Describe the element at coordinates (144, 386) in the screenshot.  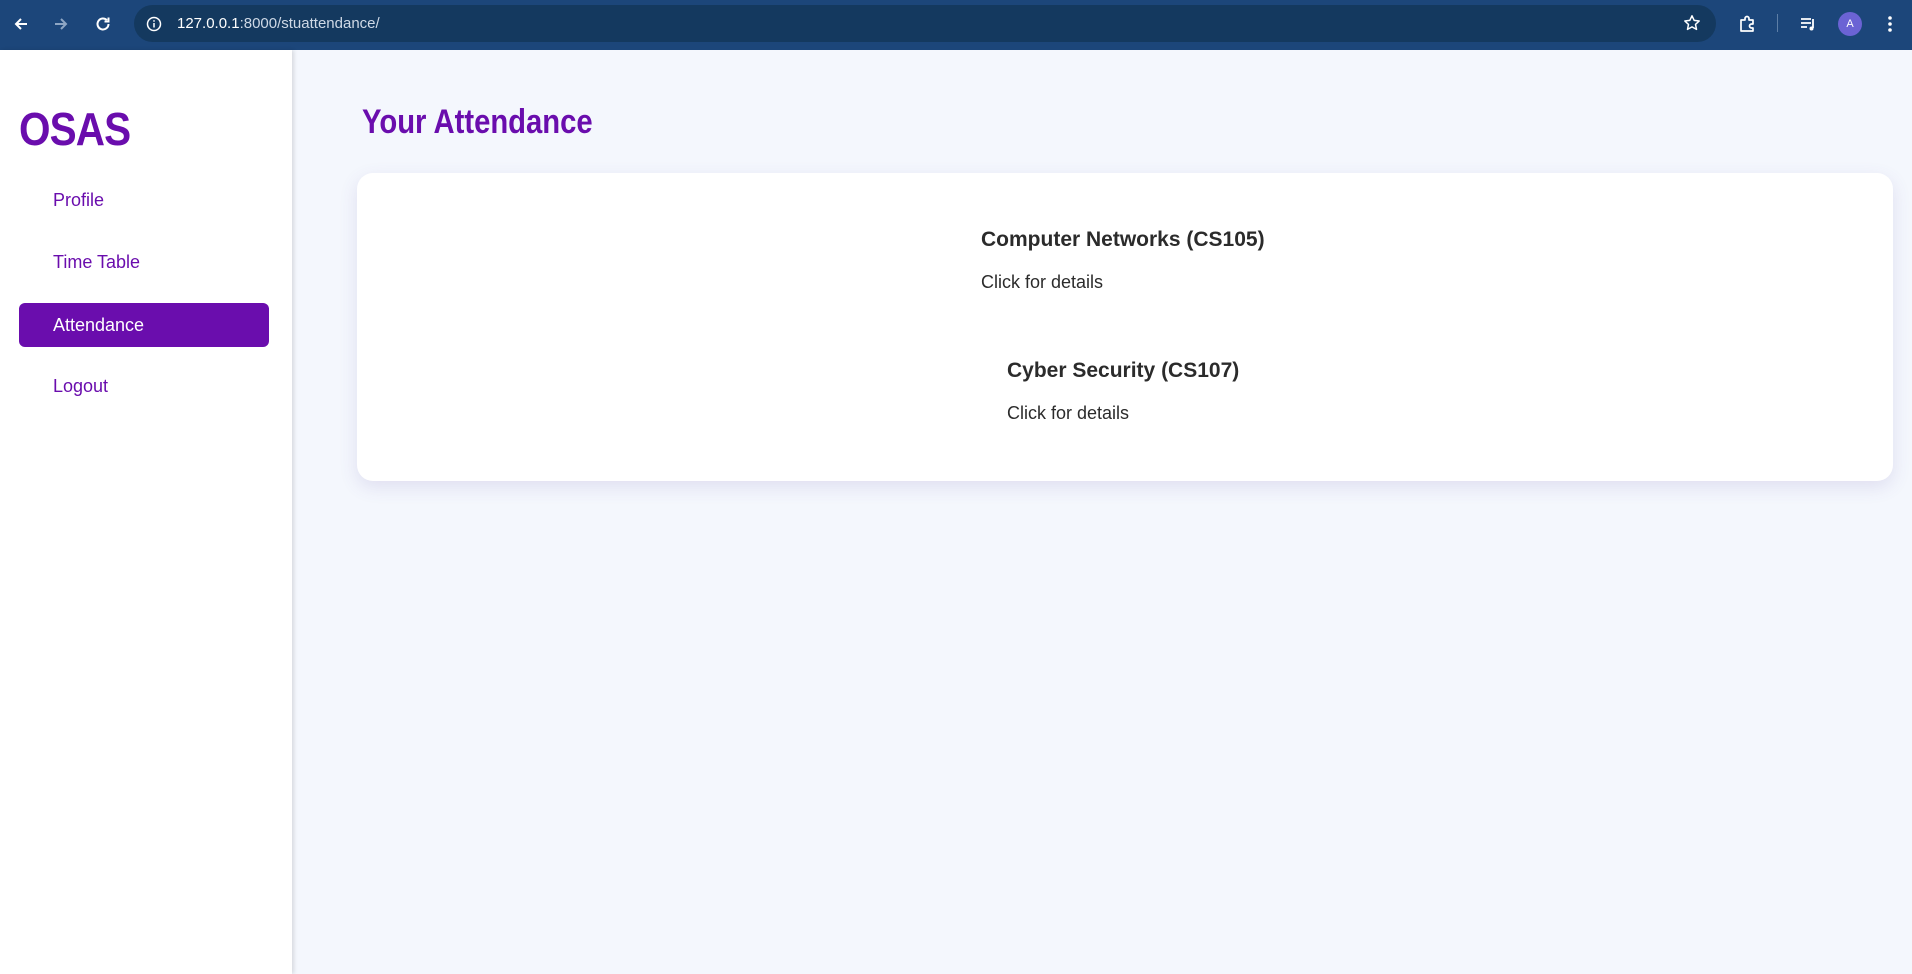
I see `sidebar-item-logout: Logout` at that location.